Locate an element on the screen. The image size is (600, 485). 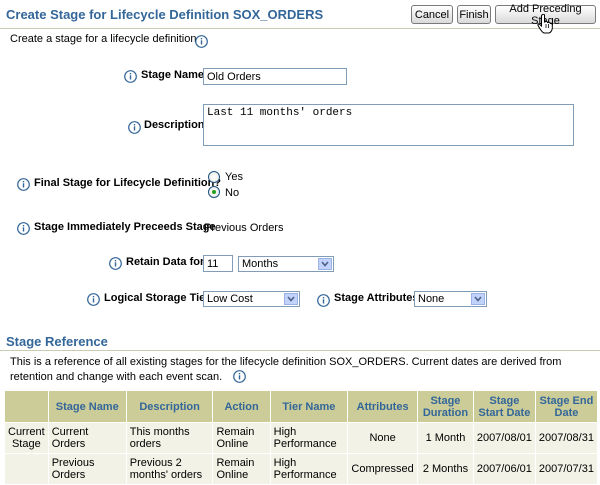
retain-data-input: 11 is located at coordinates (218, 263).